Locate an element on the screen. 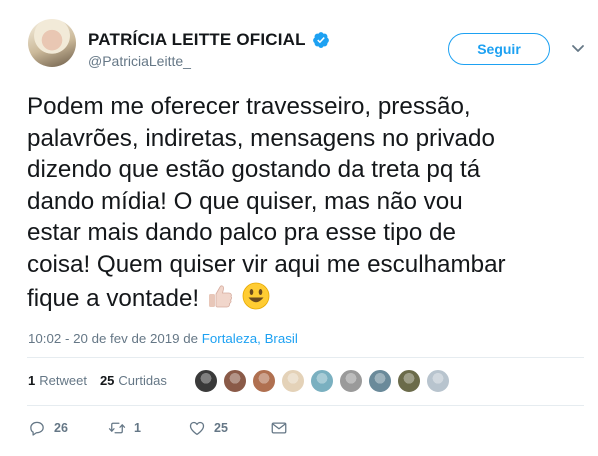 The image size is (598, 456). reply-icon is located at coordinates (37, 428).